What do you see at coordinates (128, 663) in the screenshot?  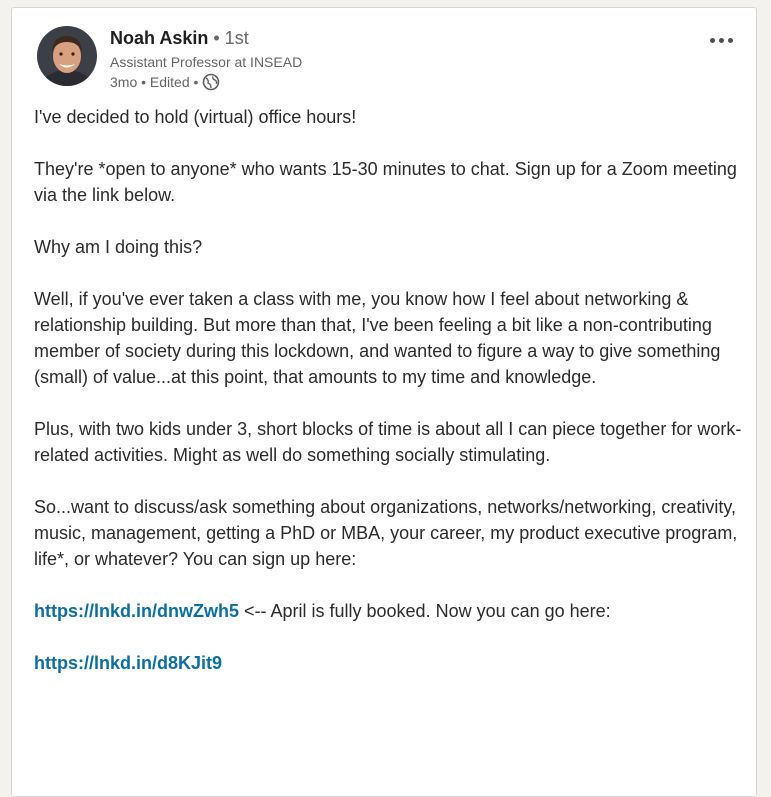 I see `signup-link-2: https://lnkd.in/d8KJit9` at bounding box center [128, 663].